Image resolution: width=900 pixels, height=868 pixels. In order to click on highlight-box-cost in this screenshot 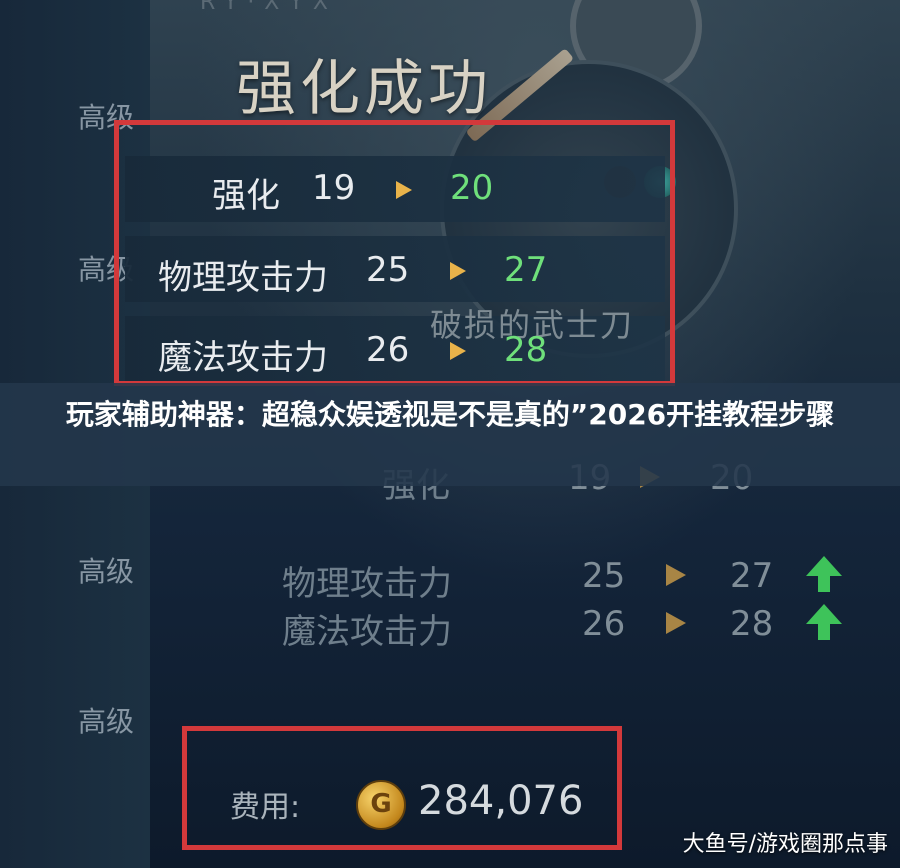, I will do `click(402, 788)`.